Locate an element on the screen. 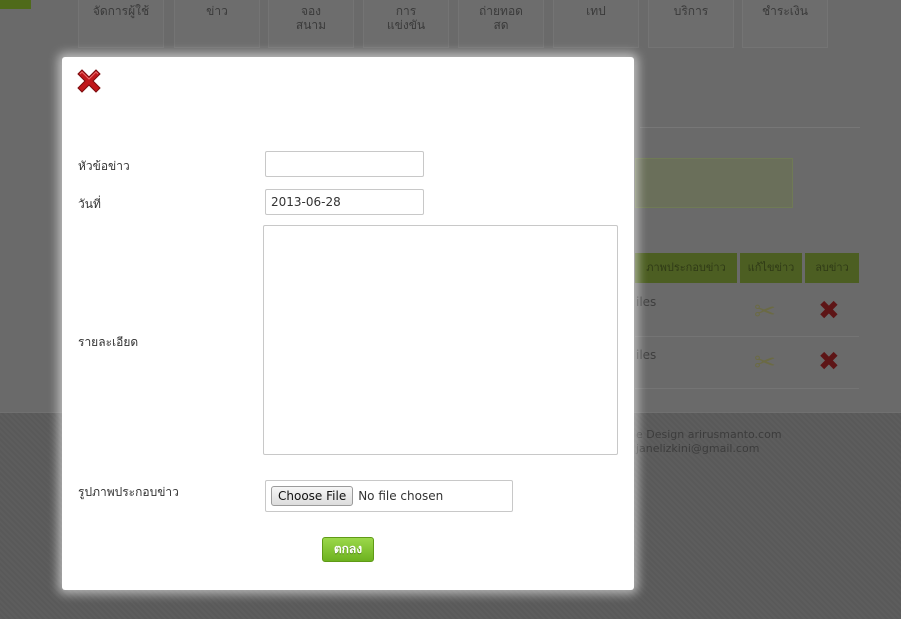 The width and height of the screenshot is (901, 619). title-label: หัวข้อข่าว is located at coordinates (104, 166).